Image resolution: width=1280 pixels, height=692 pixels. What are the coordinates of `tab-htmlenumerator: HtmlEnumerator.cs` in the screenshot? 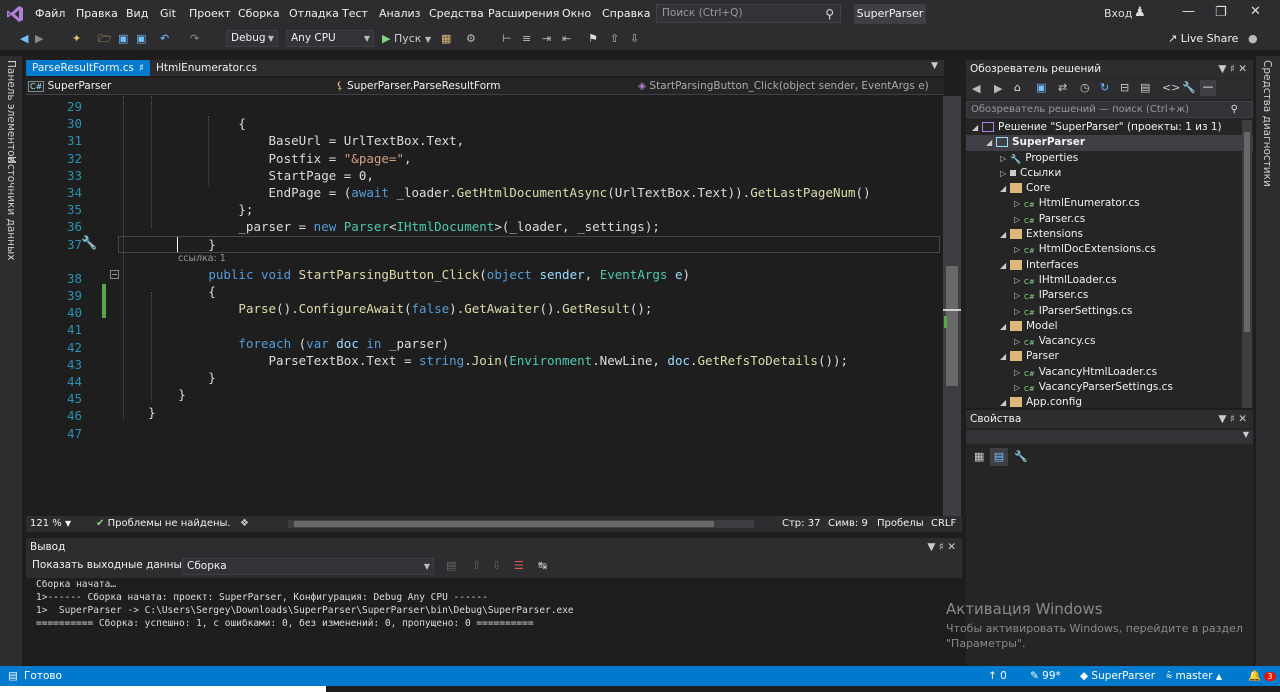 It's located at (206, 68).